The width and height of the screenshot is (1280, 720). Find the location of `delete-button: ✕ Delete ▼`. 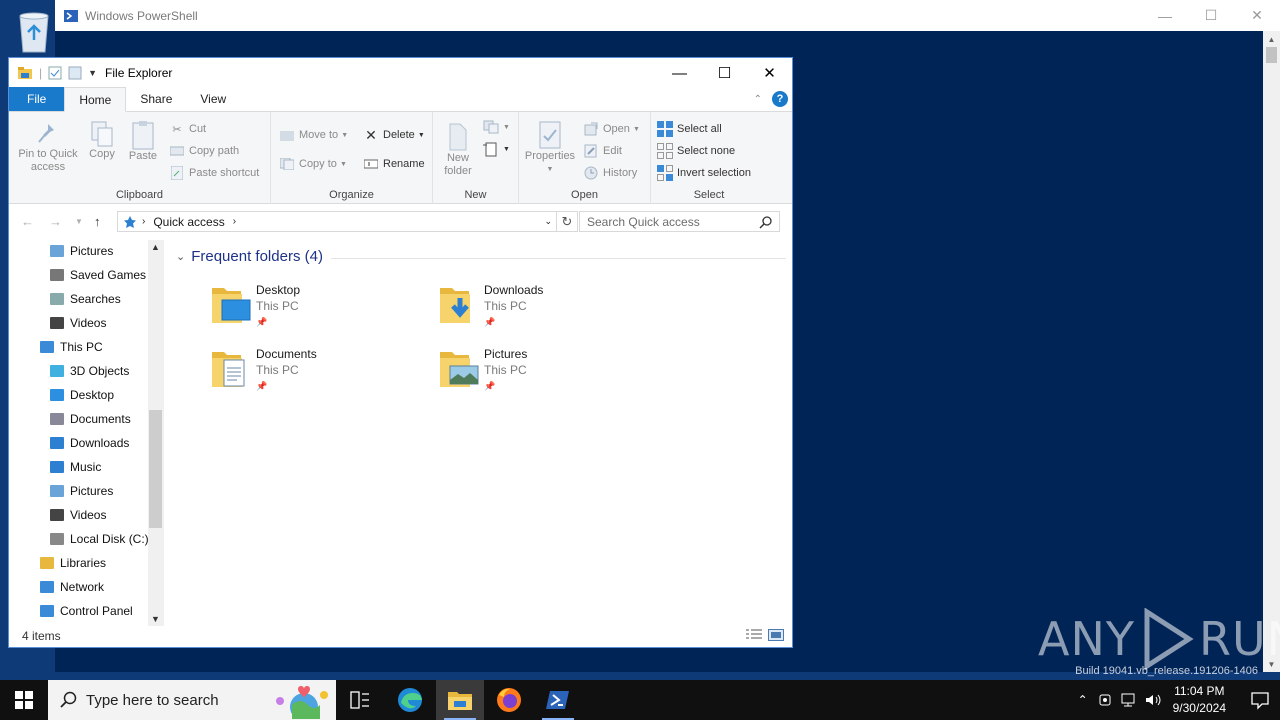

delete-button: ✕ Delete ▼ is located at coordinates (394, 135).